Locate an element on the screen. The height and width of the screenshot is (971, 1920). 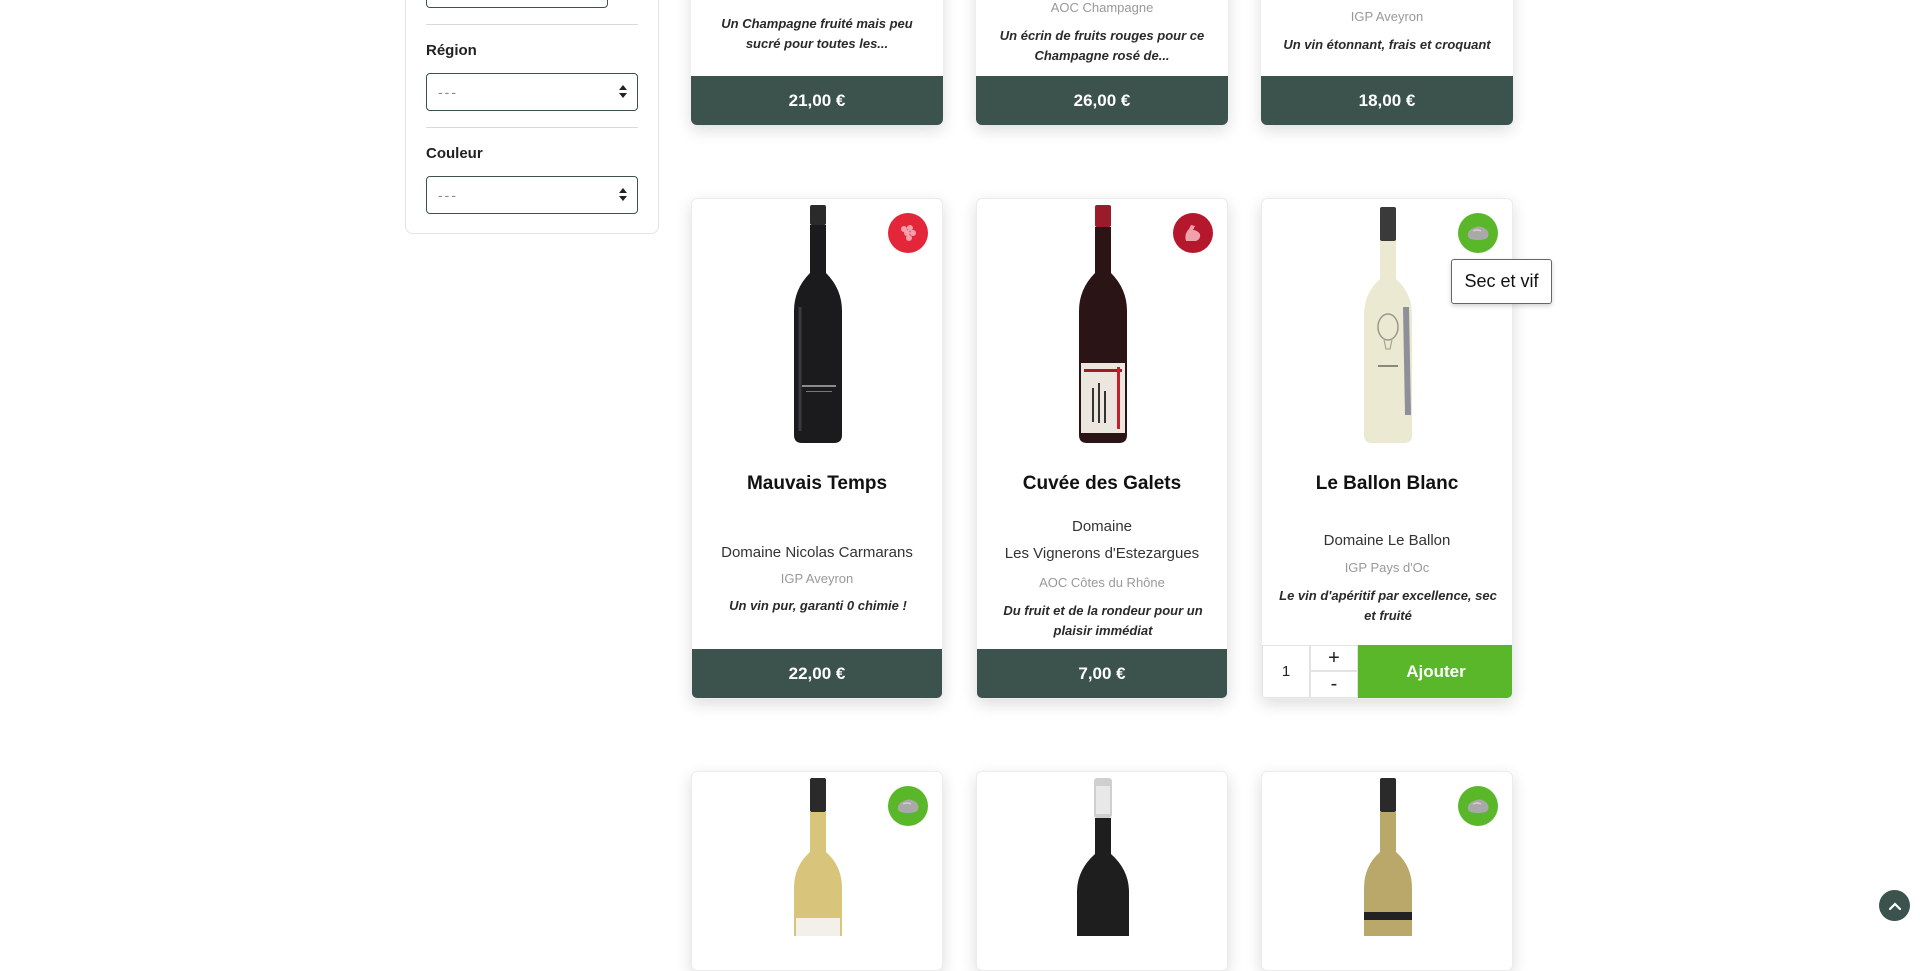
product-name: Le Ballon Blanc is located at coordinates (1387, 484).